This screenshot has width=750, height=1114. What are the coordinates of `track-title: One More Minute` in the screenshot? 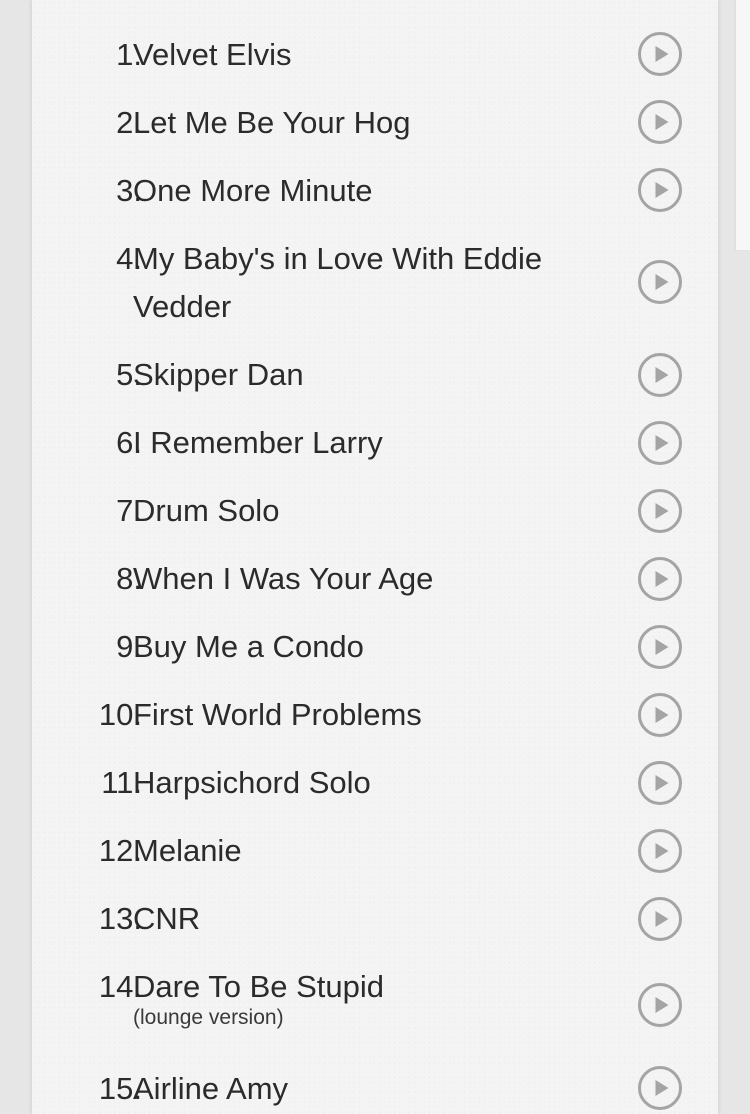 It's located at (253, 190).